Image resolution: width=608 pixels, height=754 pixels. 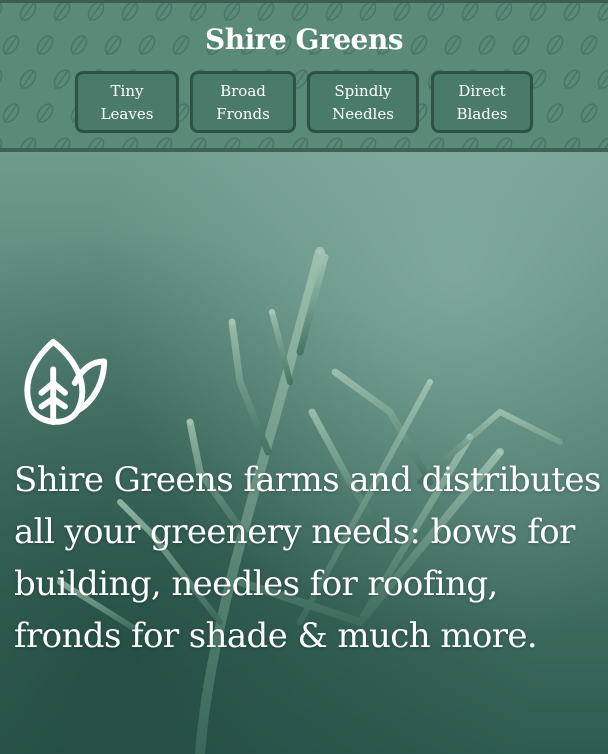 I want to click on leaf-logo-icon, so click(x=66, y=382).